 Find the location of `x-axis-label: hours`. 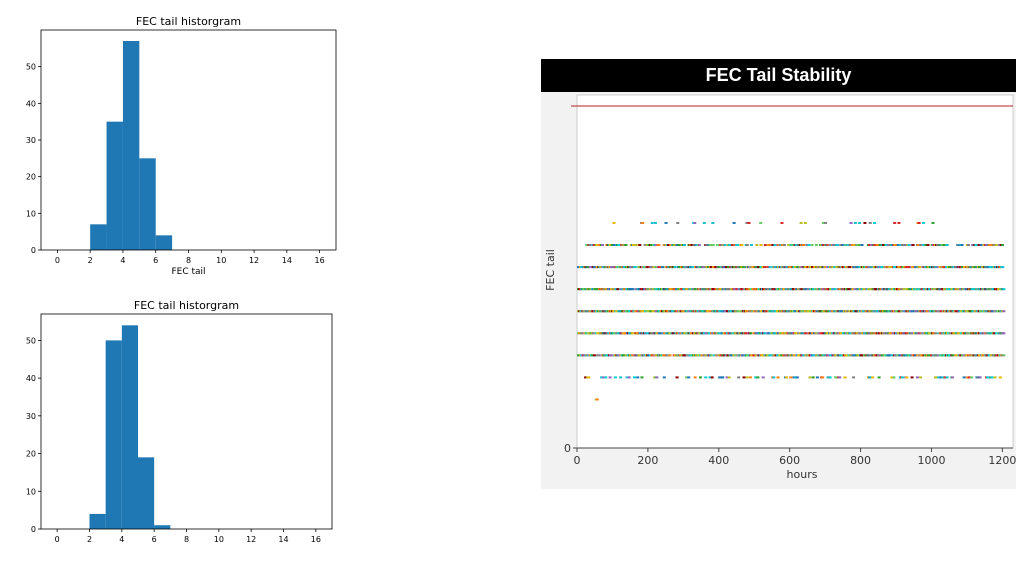

x-axis-label: hours is located at coordinates (802, 474).